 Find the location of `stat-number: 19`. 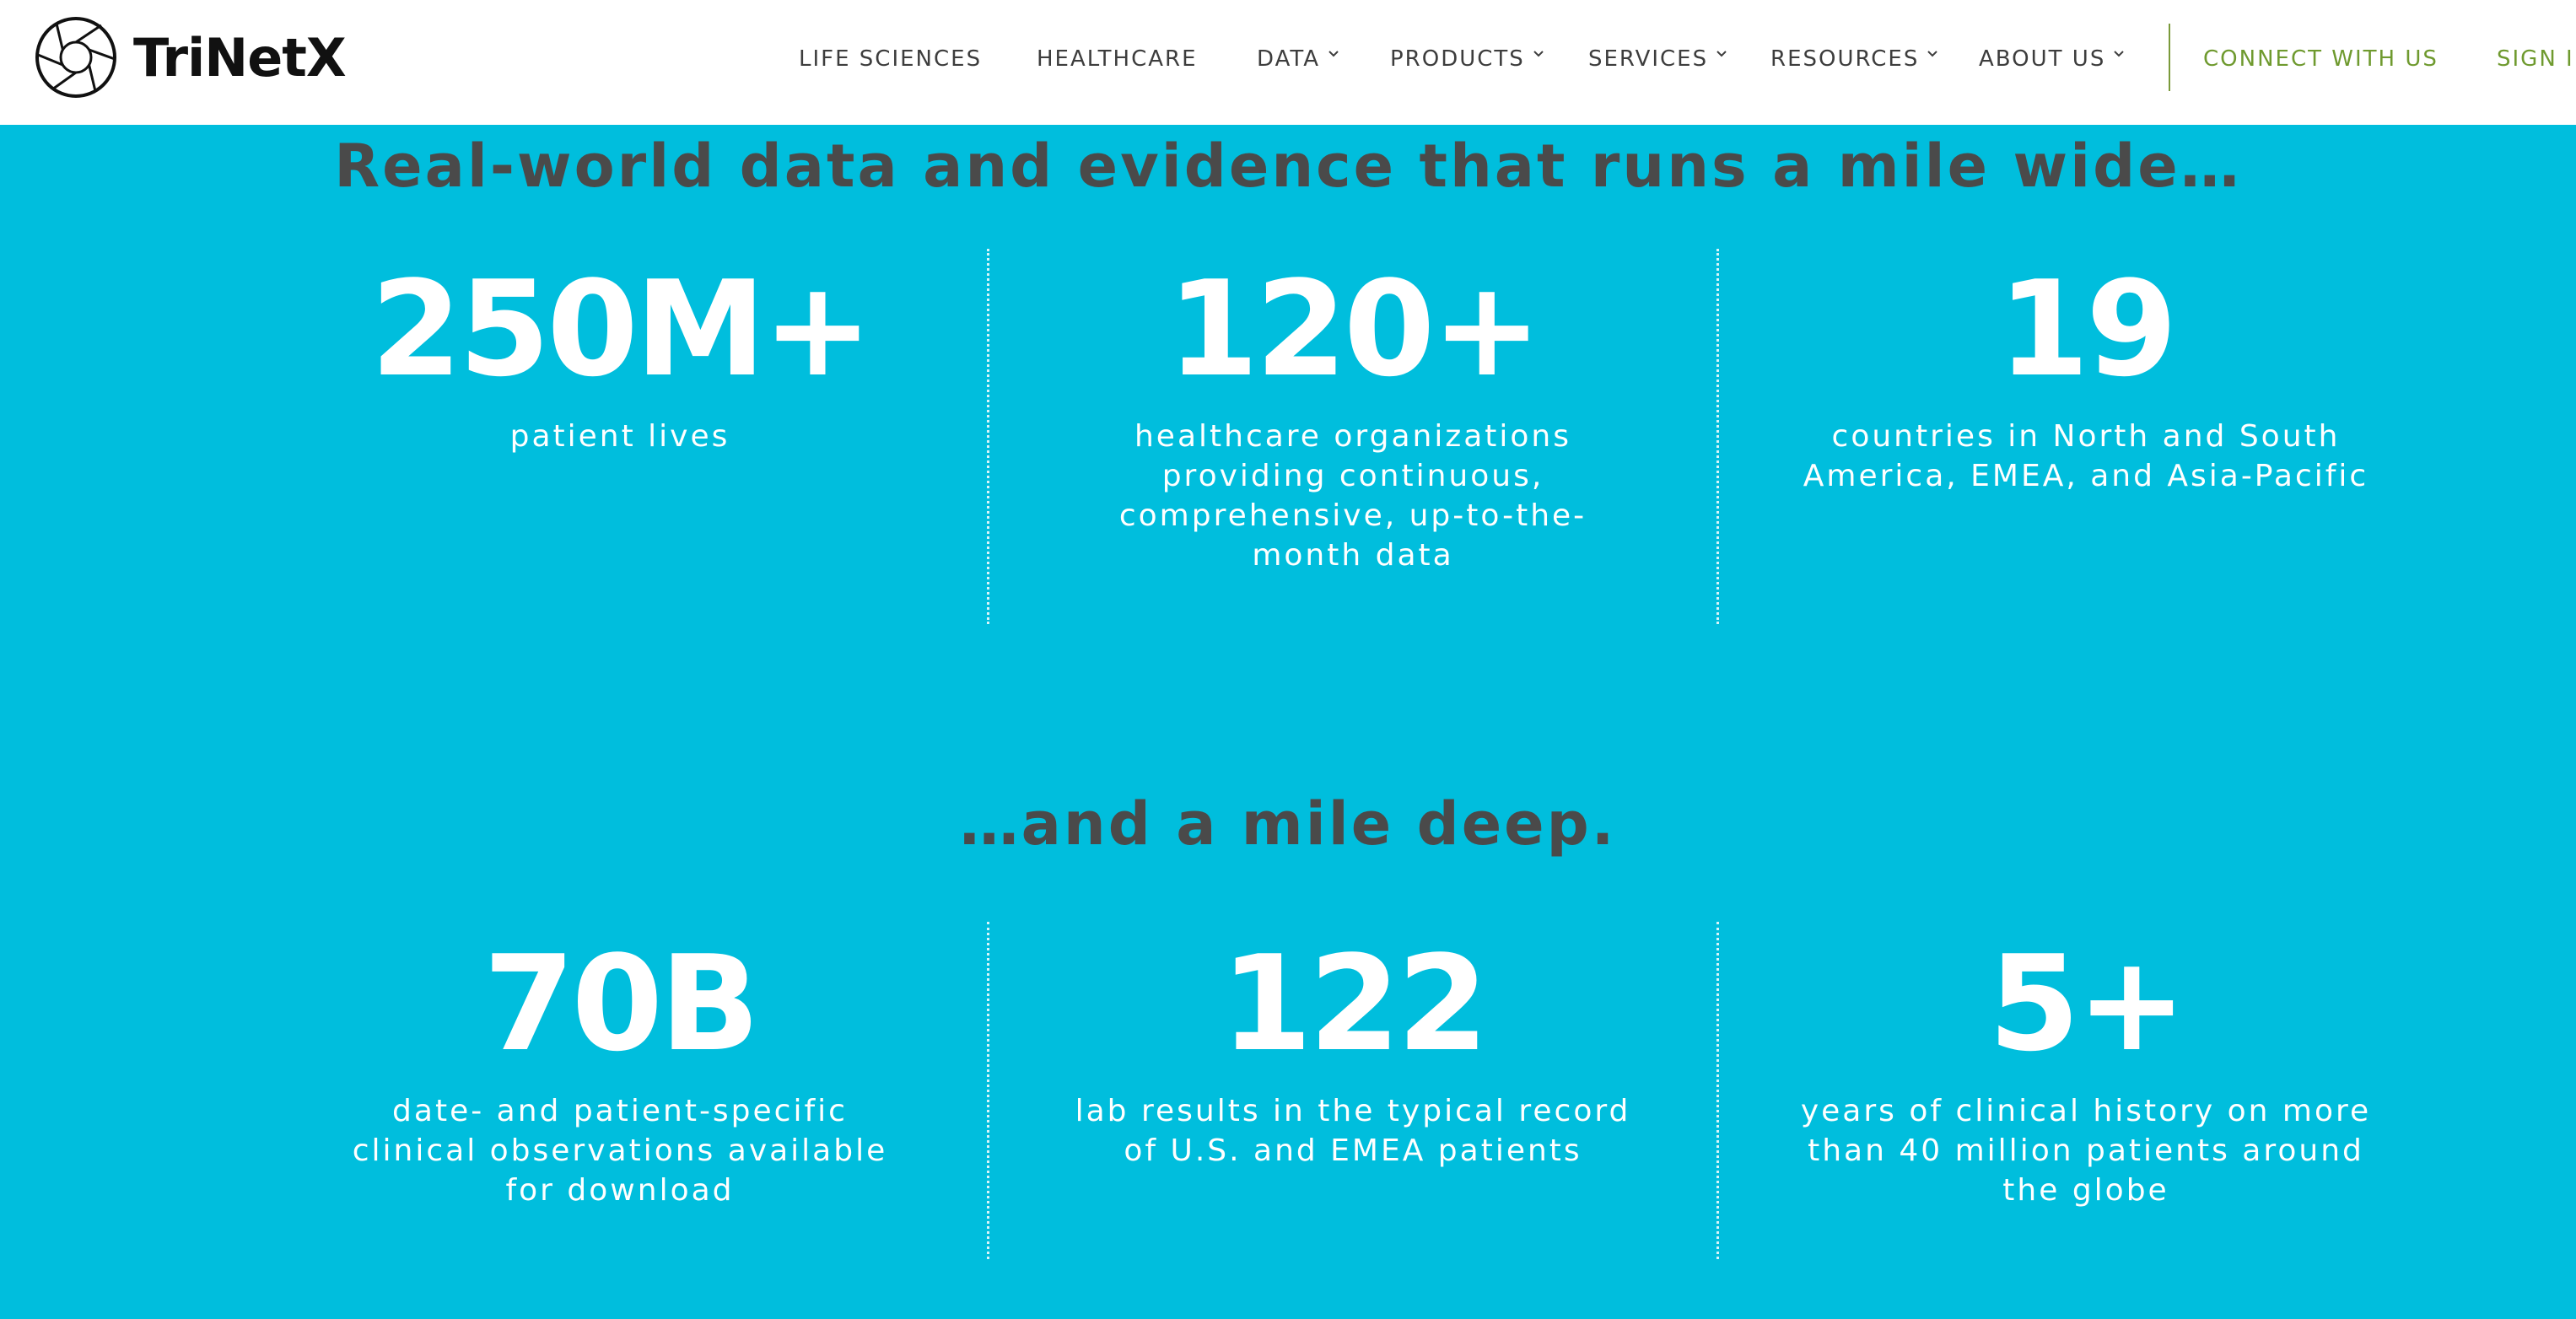

stat-number: 19 is located at coordinates (2087, 329).